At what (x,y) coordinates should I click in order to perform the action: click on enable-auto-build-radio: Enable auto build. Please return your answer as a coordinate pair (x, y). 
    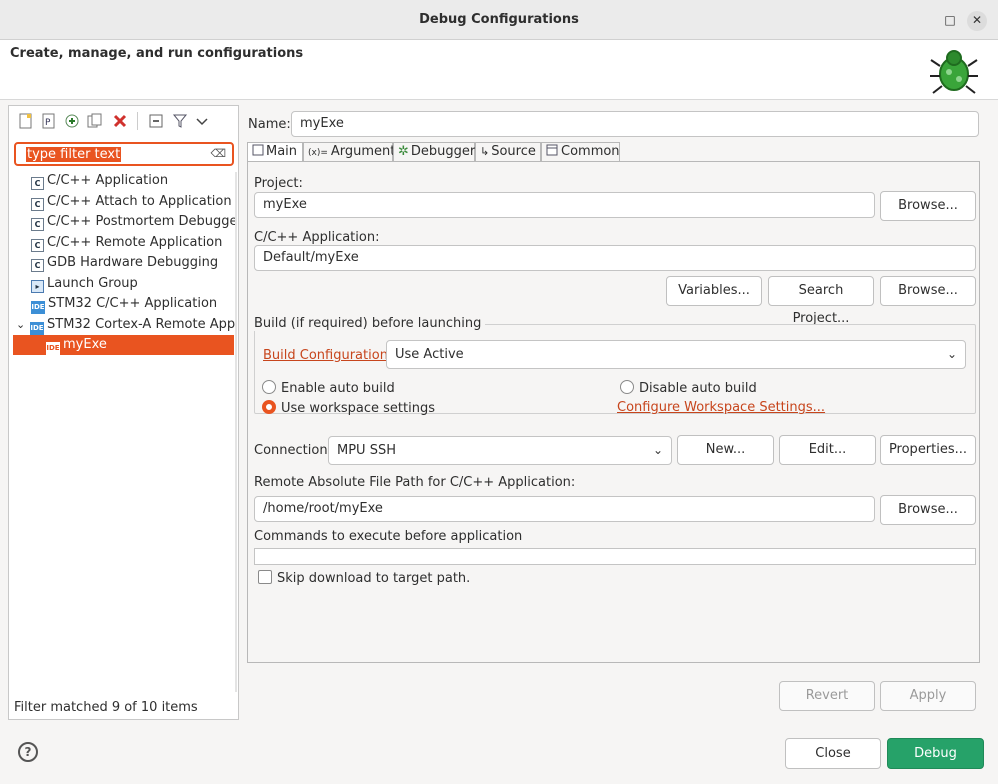
    Looking at the image, I should click on (328, 388).